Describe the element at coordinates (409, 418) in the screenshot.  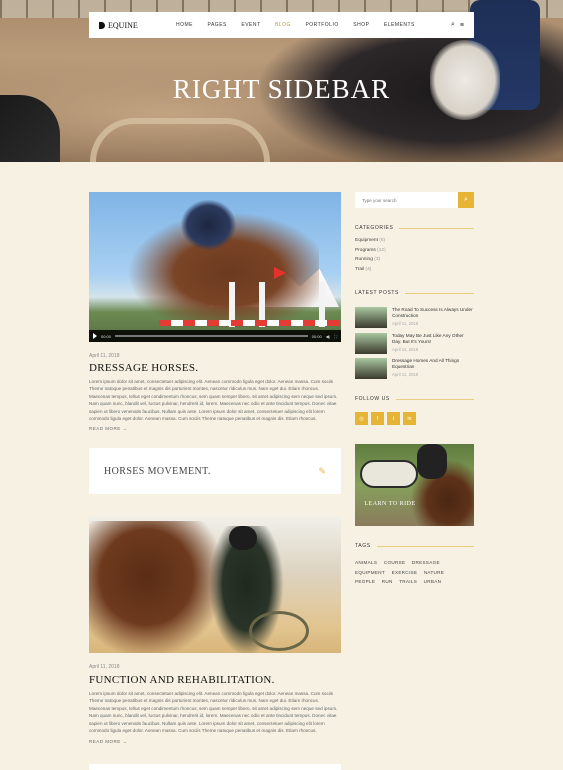
I see `linkedin-icon: in` at that location.